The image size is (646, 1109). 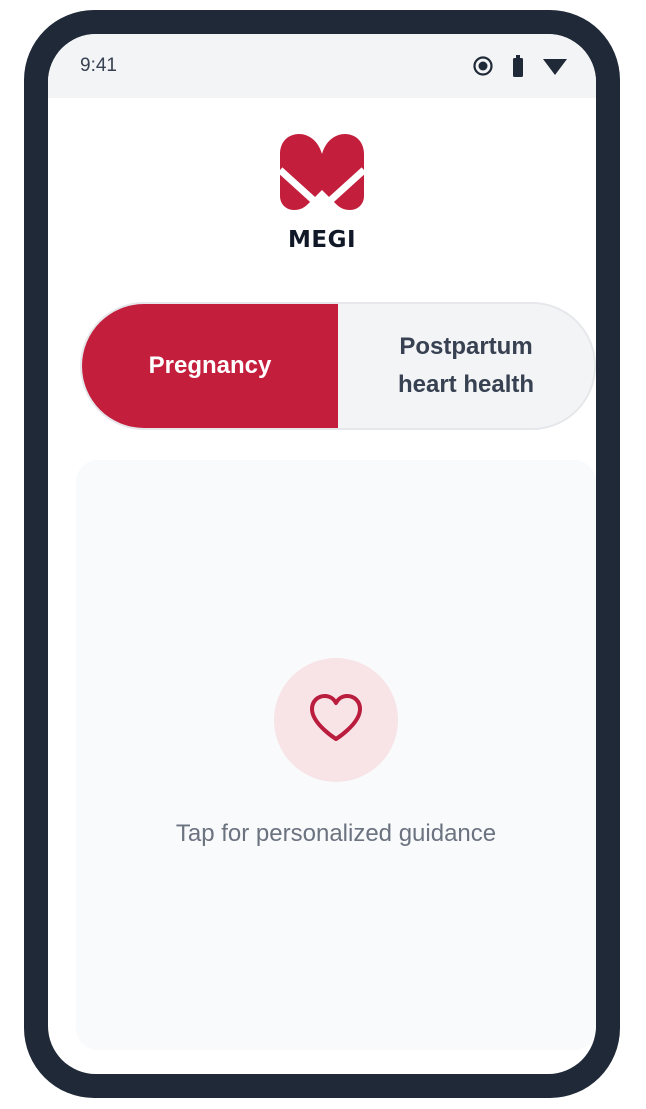 I want to click on status-bar: 9:41, so click(x=322, y=66).